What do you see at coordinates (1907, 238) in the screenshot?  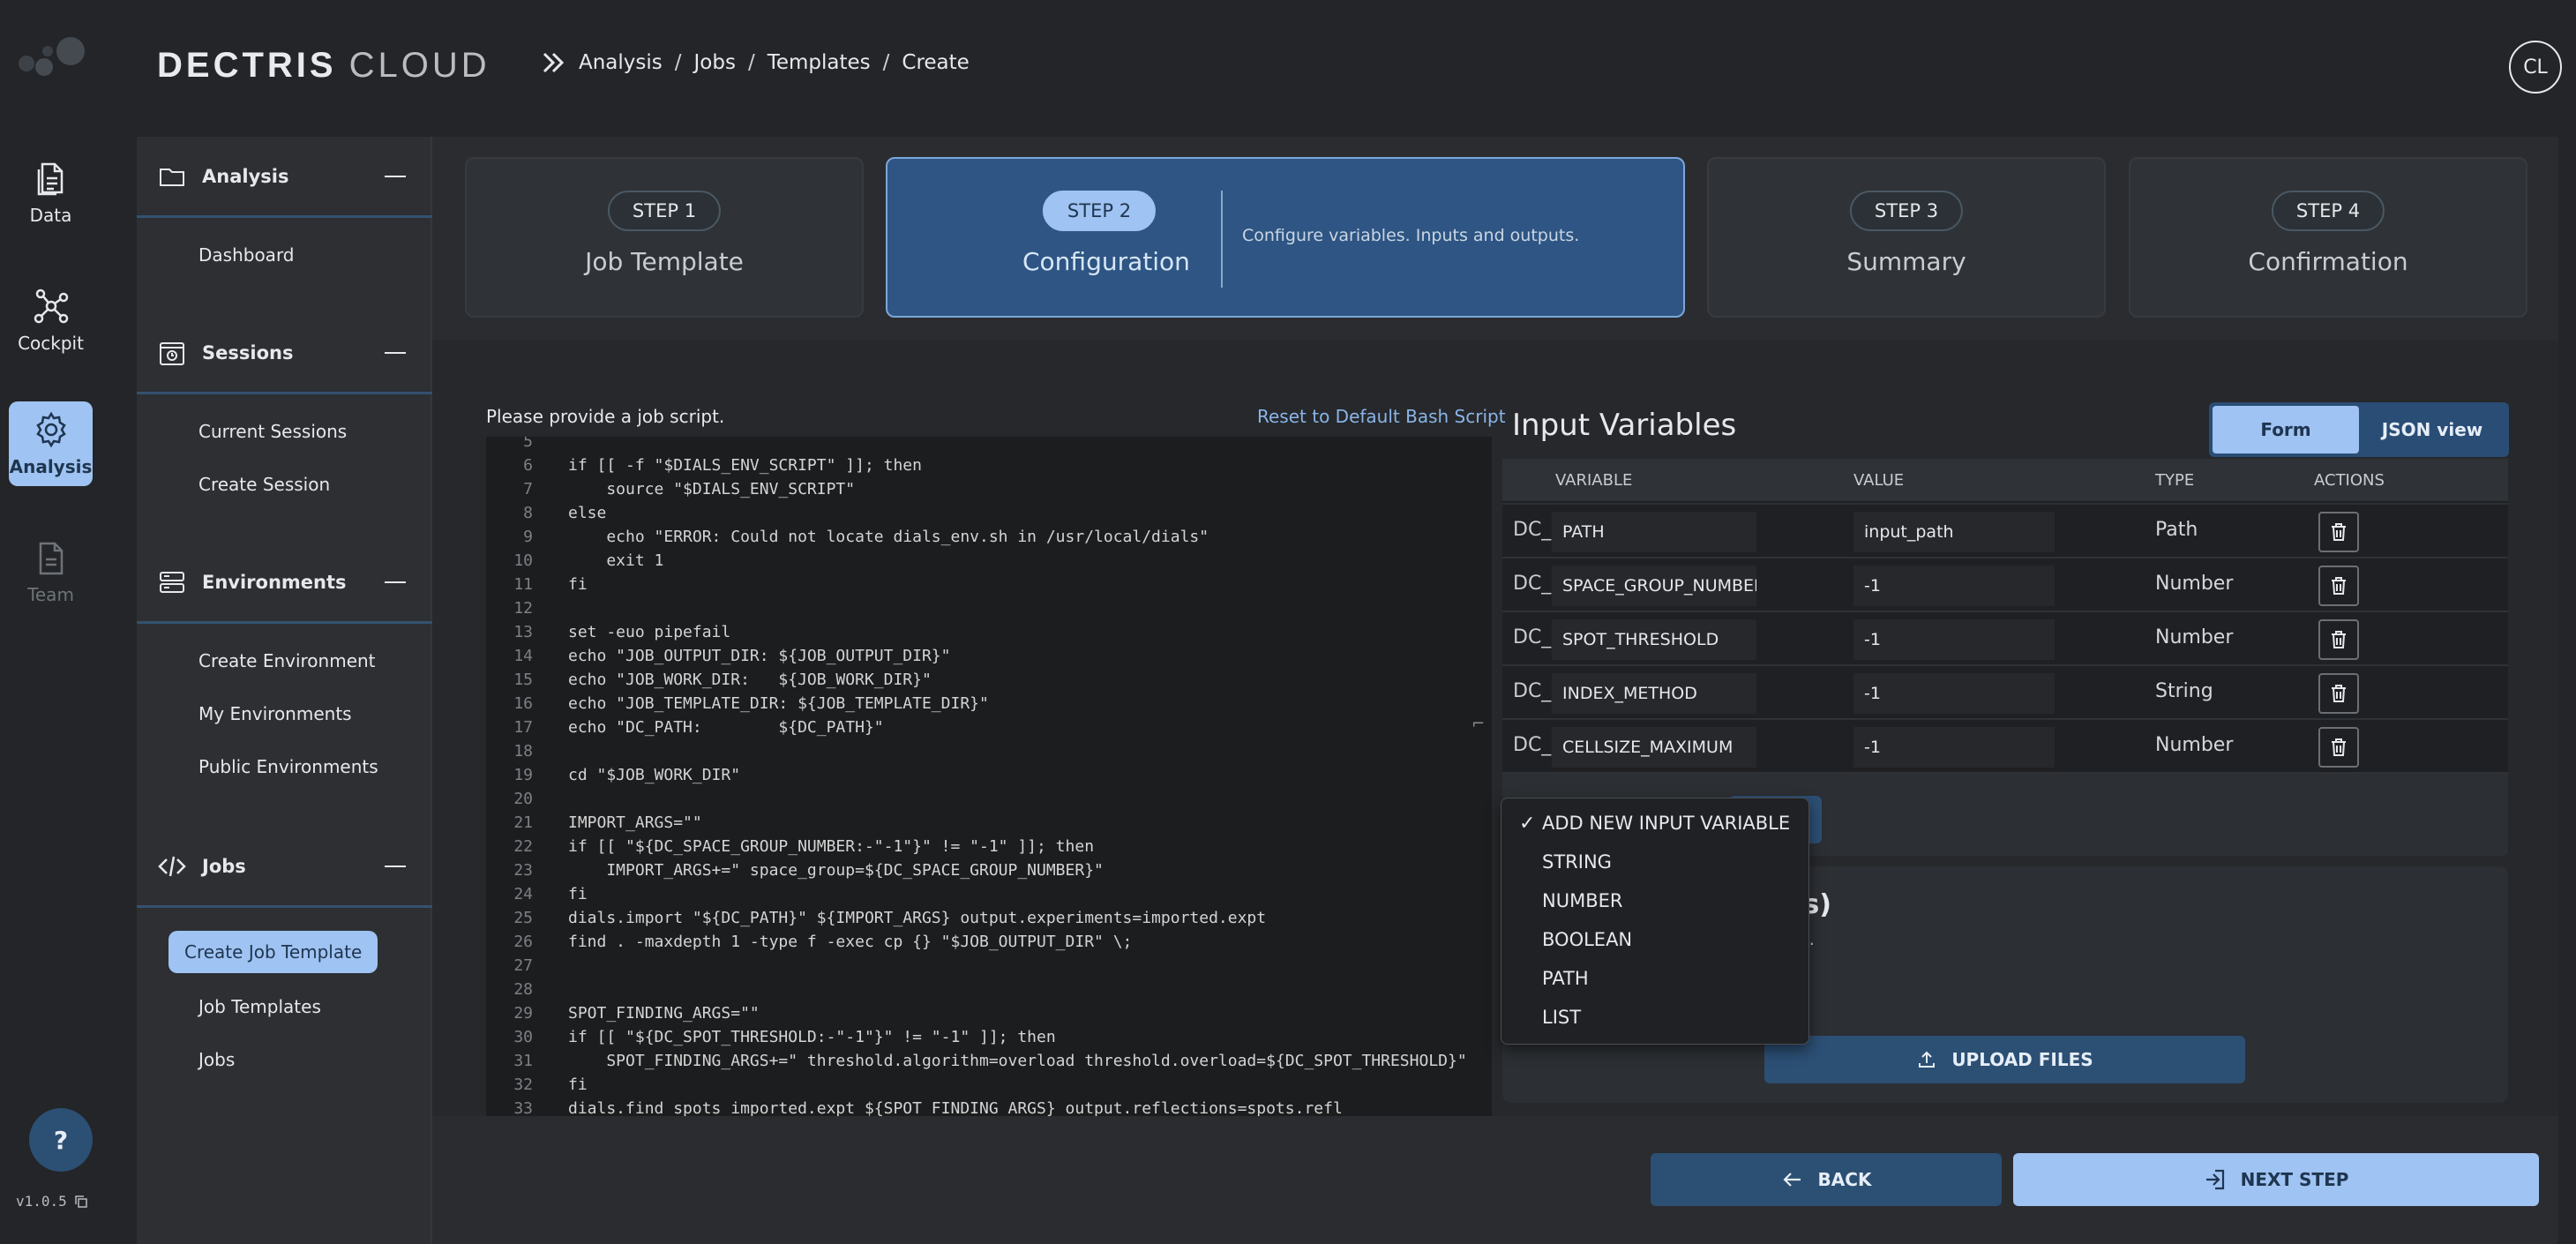 I see `step-3: STEP 3 Summary` at bounding box center [1907, 238].